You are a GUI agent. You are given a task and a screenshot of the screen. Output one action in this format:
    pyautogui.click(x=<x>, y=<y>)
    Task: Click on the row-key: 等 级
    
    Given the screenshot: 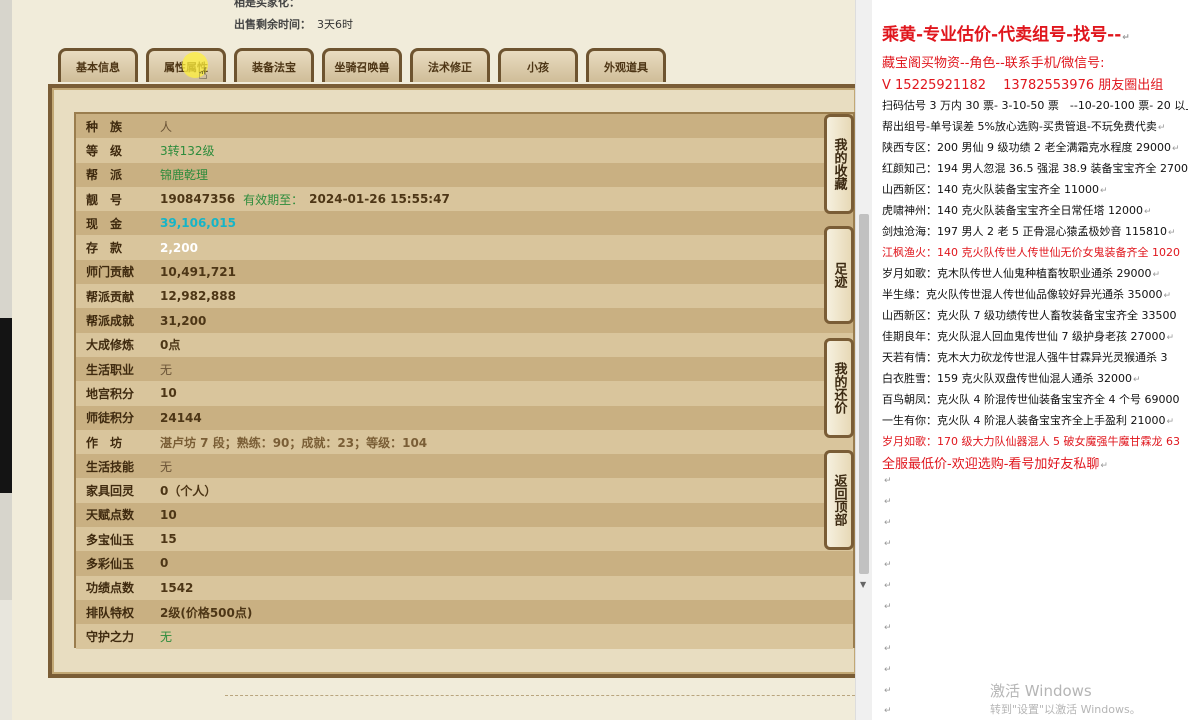 What is the action you would take?
    pyautogui.click(x=104, y=150)
    